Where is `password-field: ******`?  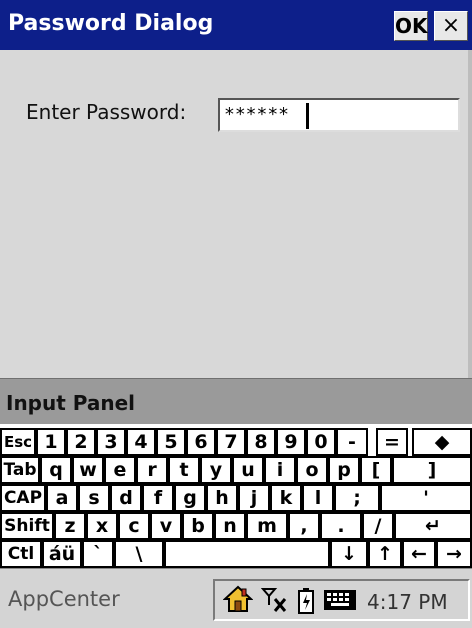 password-field: ****** is located at coordinates (339, 115).